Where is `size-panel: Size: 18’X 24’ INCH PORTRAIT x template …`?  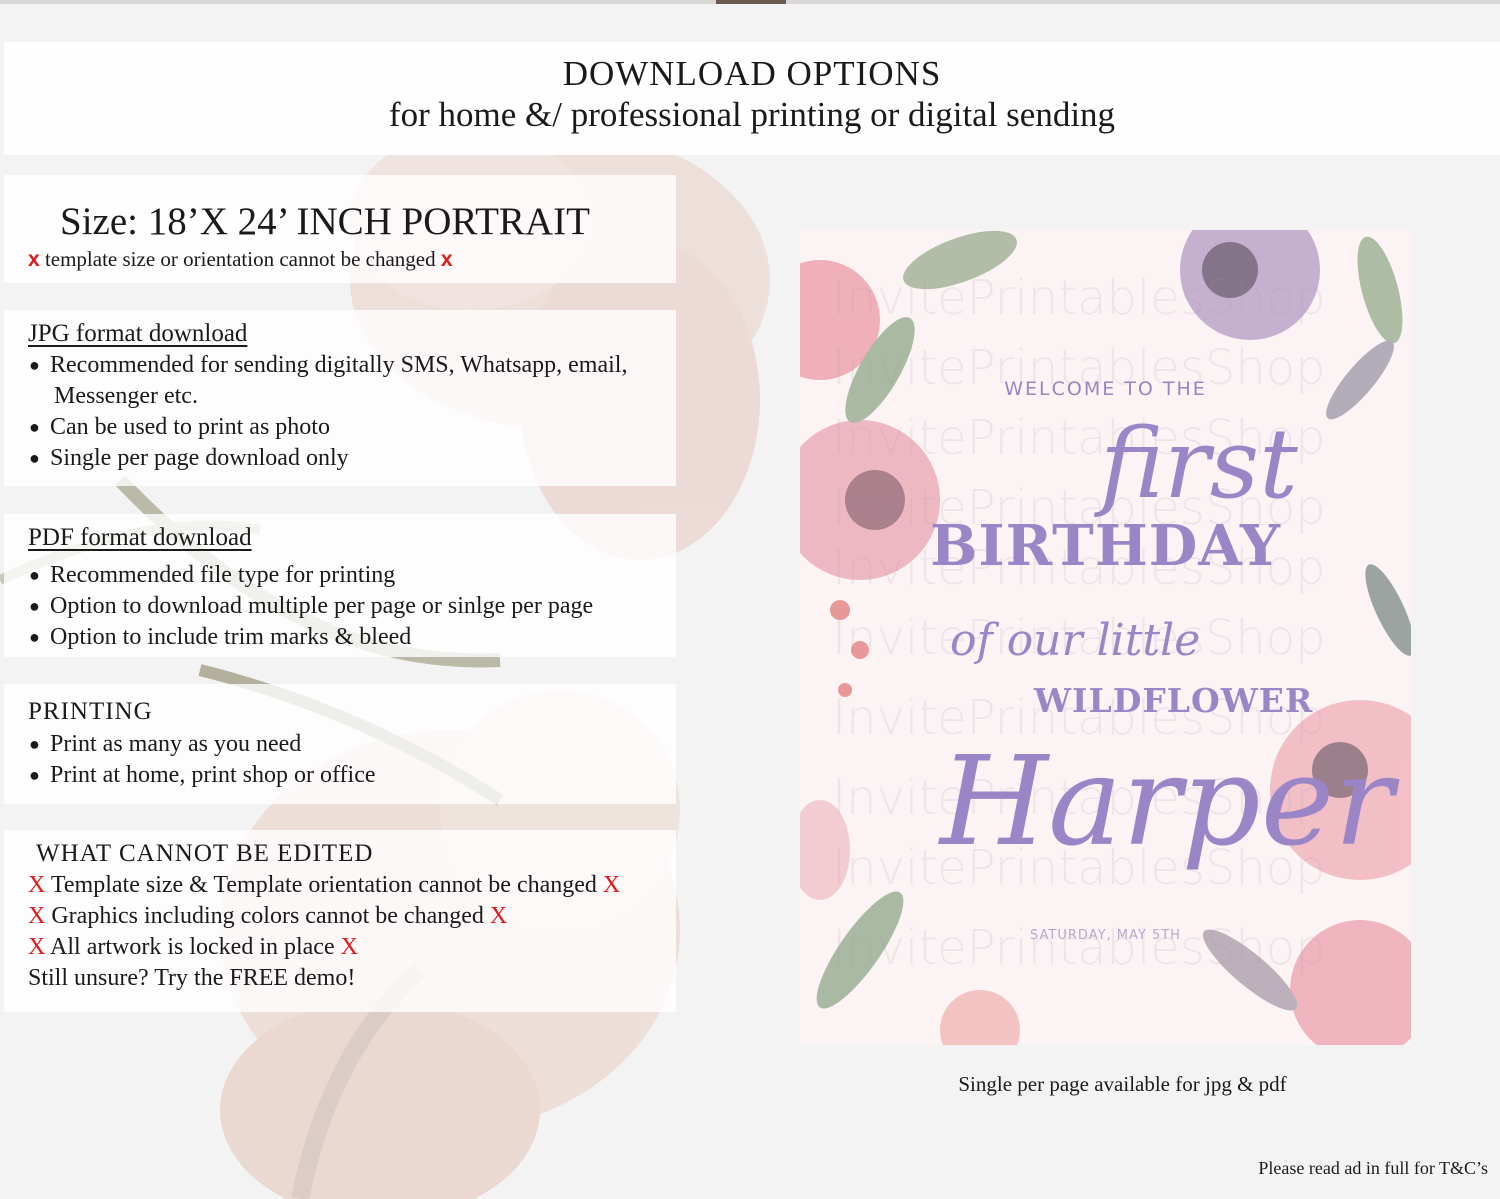
size-panel: Size: 18’X 24’ INCH PORTRAIT x template … is located at coordinates (340, 229).